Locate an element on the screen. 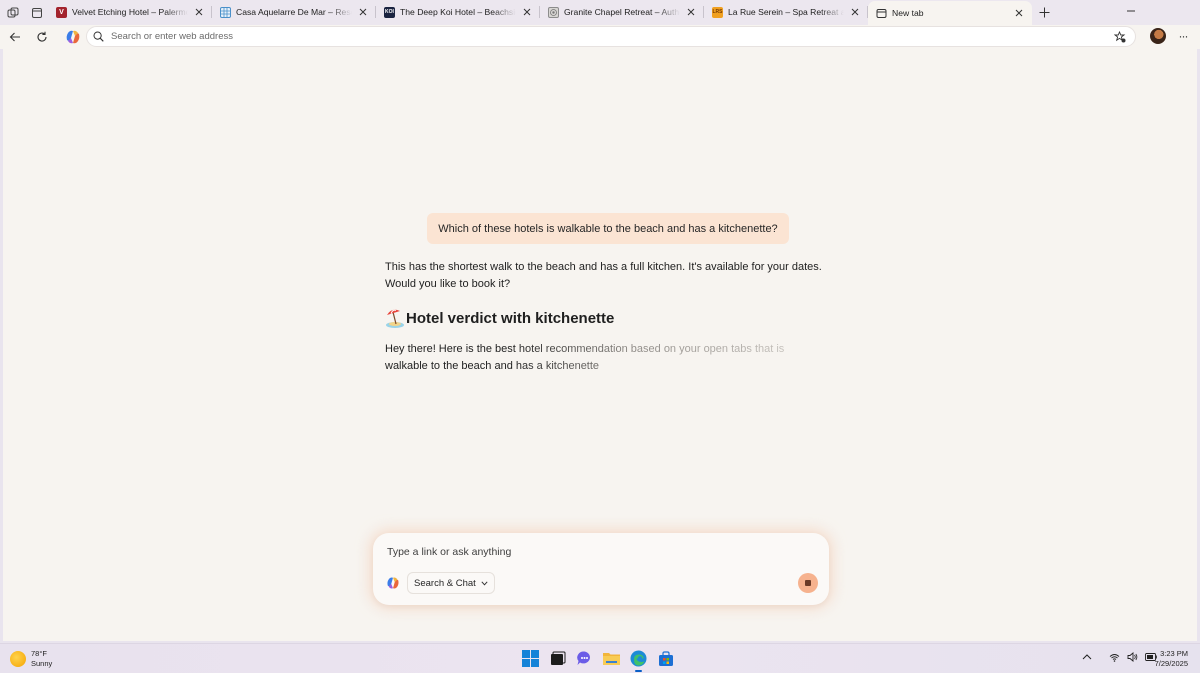  newtab-icon is located at coordinates (881, 13).